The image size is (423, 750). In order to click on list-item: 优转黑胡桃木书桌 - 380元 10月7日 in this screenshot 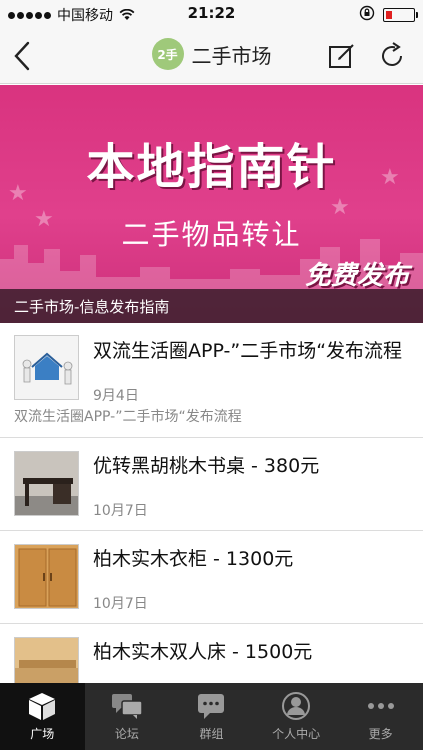, I will do `click(211, 484)`.